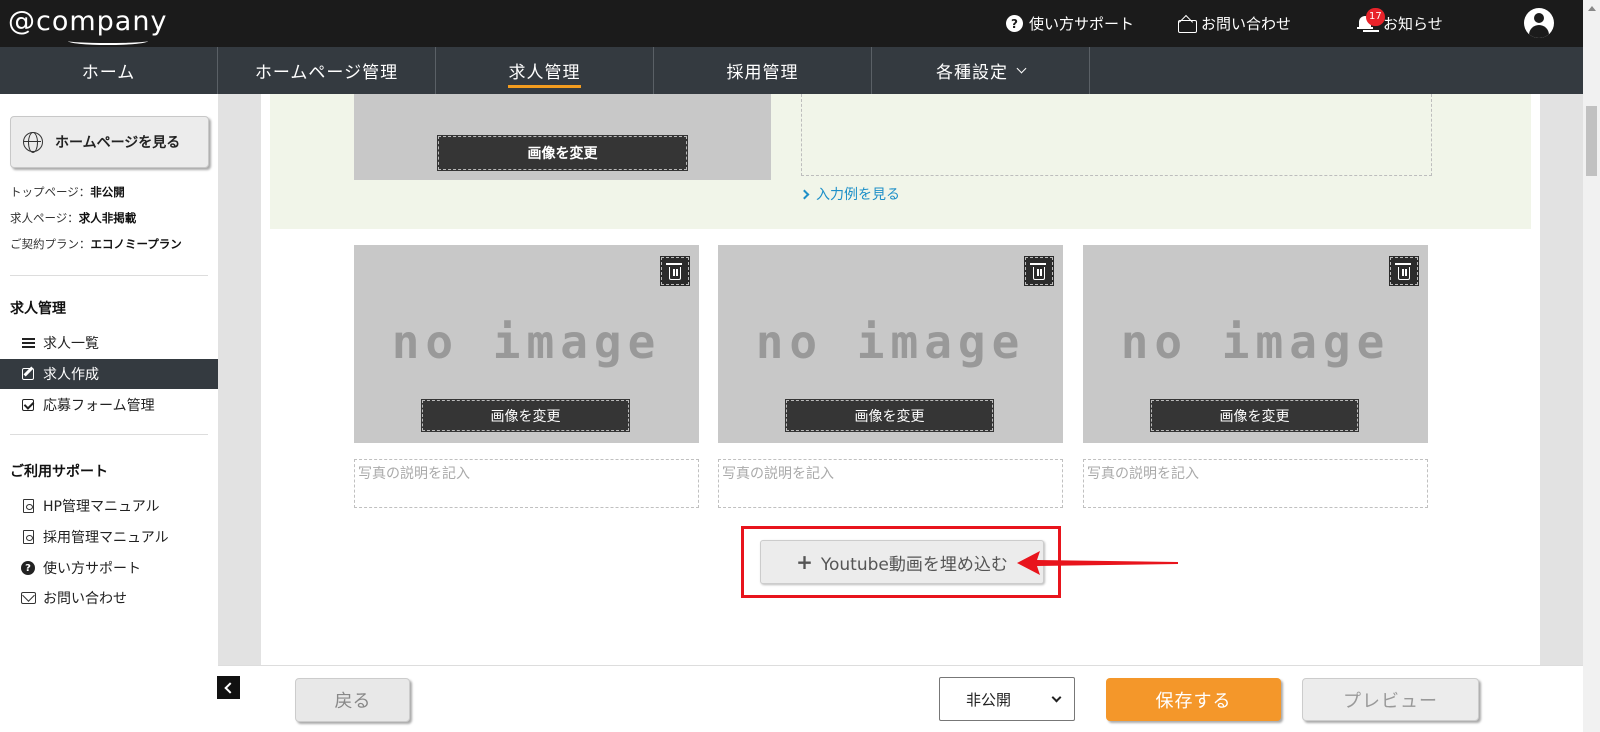 The height and width of the screenshot is (732, 1600). Describe the element at coordinates (1375, 17) in the screenshot. I see `notification-count-badge: 17` at that location.